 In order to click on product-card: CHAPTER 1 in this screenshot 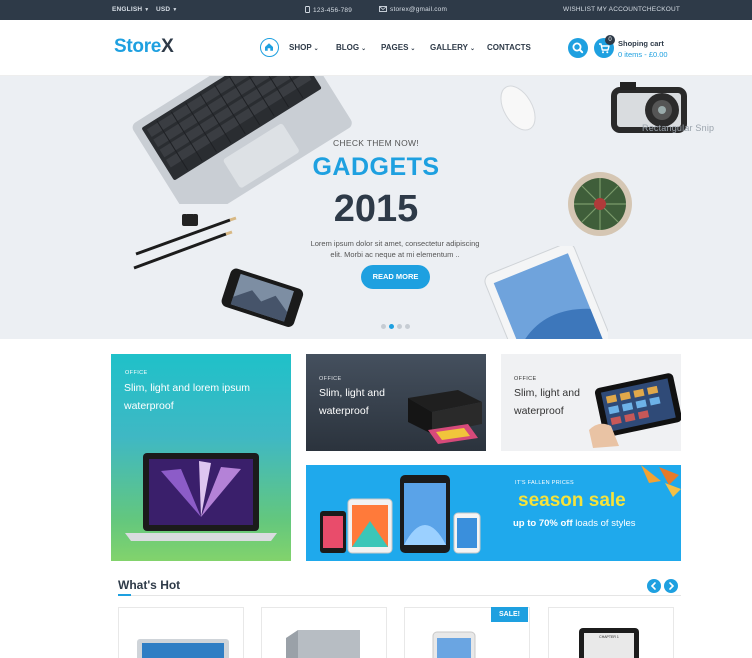, I will do `click(611, 632)`.